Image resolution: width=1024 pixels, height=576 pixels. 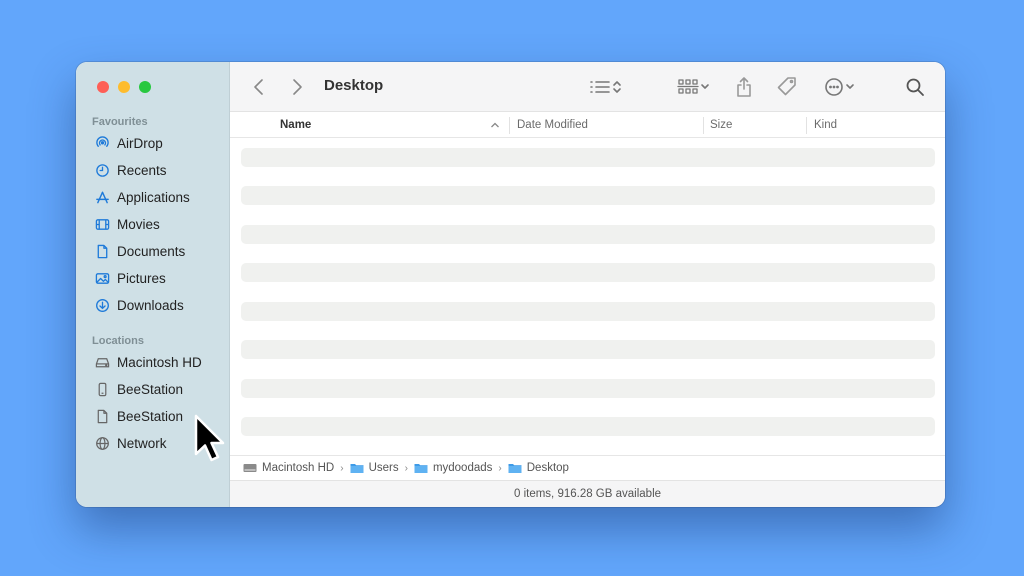 I want to click on action-menu-button, so click(x=840, y=87).